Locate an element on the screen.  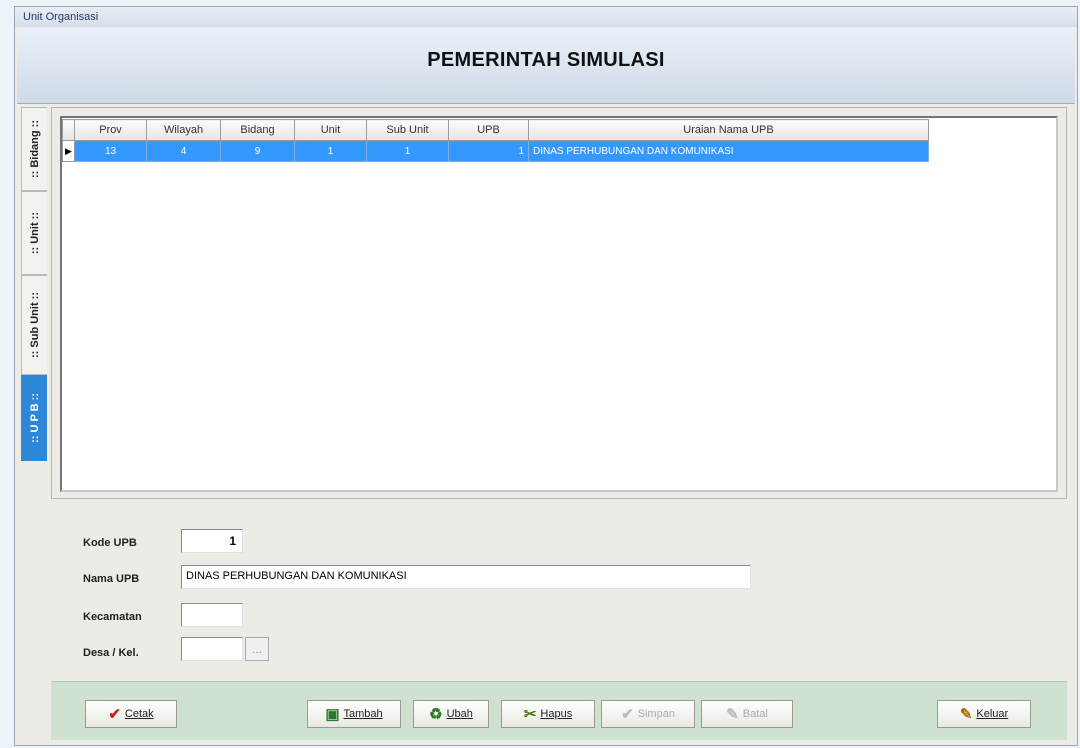
keluar-button: ✎ Keluar is located at coordinates (984, 714).